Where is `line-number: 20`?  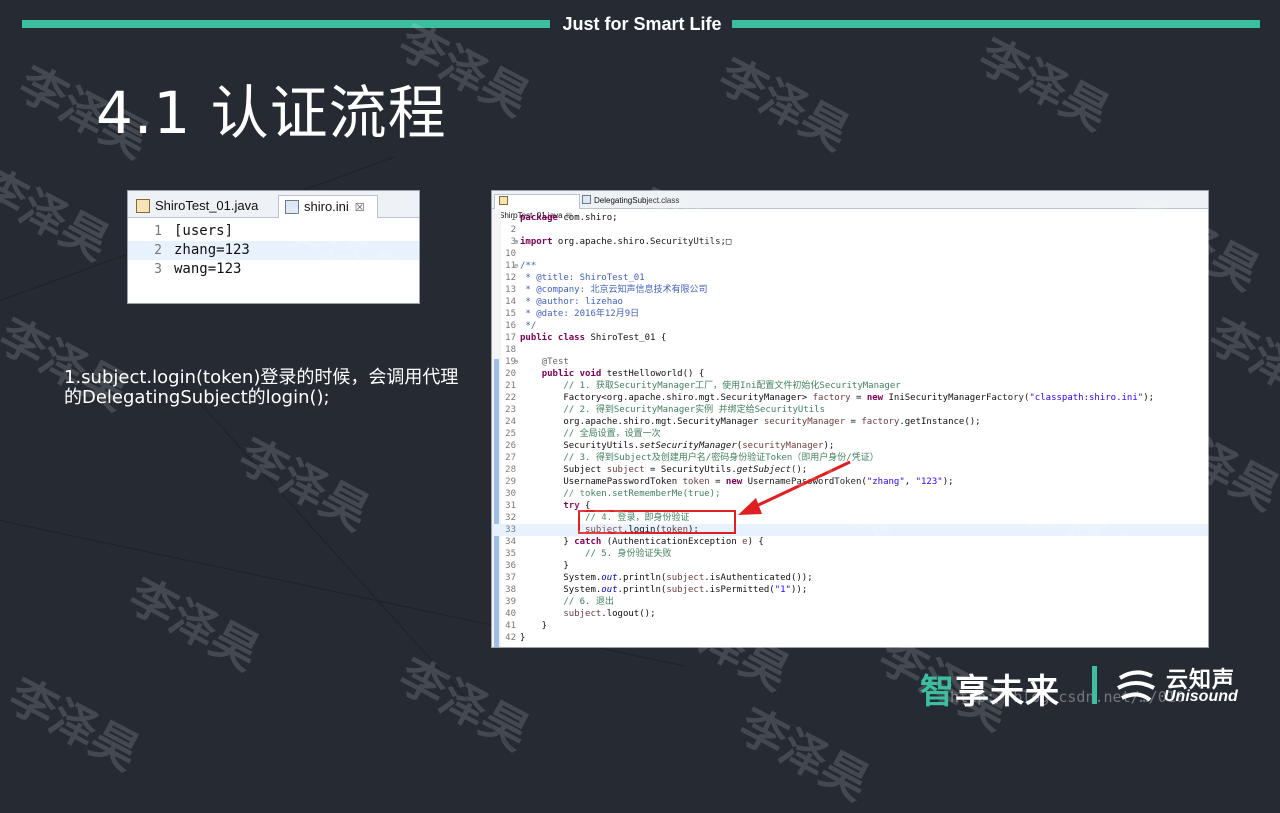 line-number: 20 is located at coordinates (510, 374).